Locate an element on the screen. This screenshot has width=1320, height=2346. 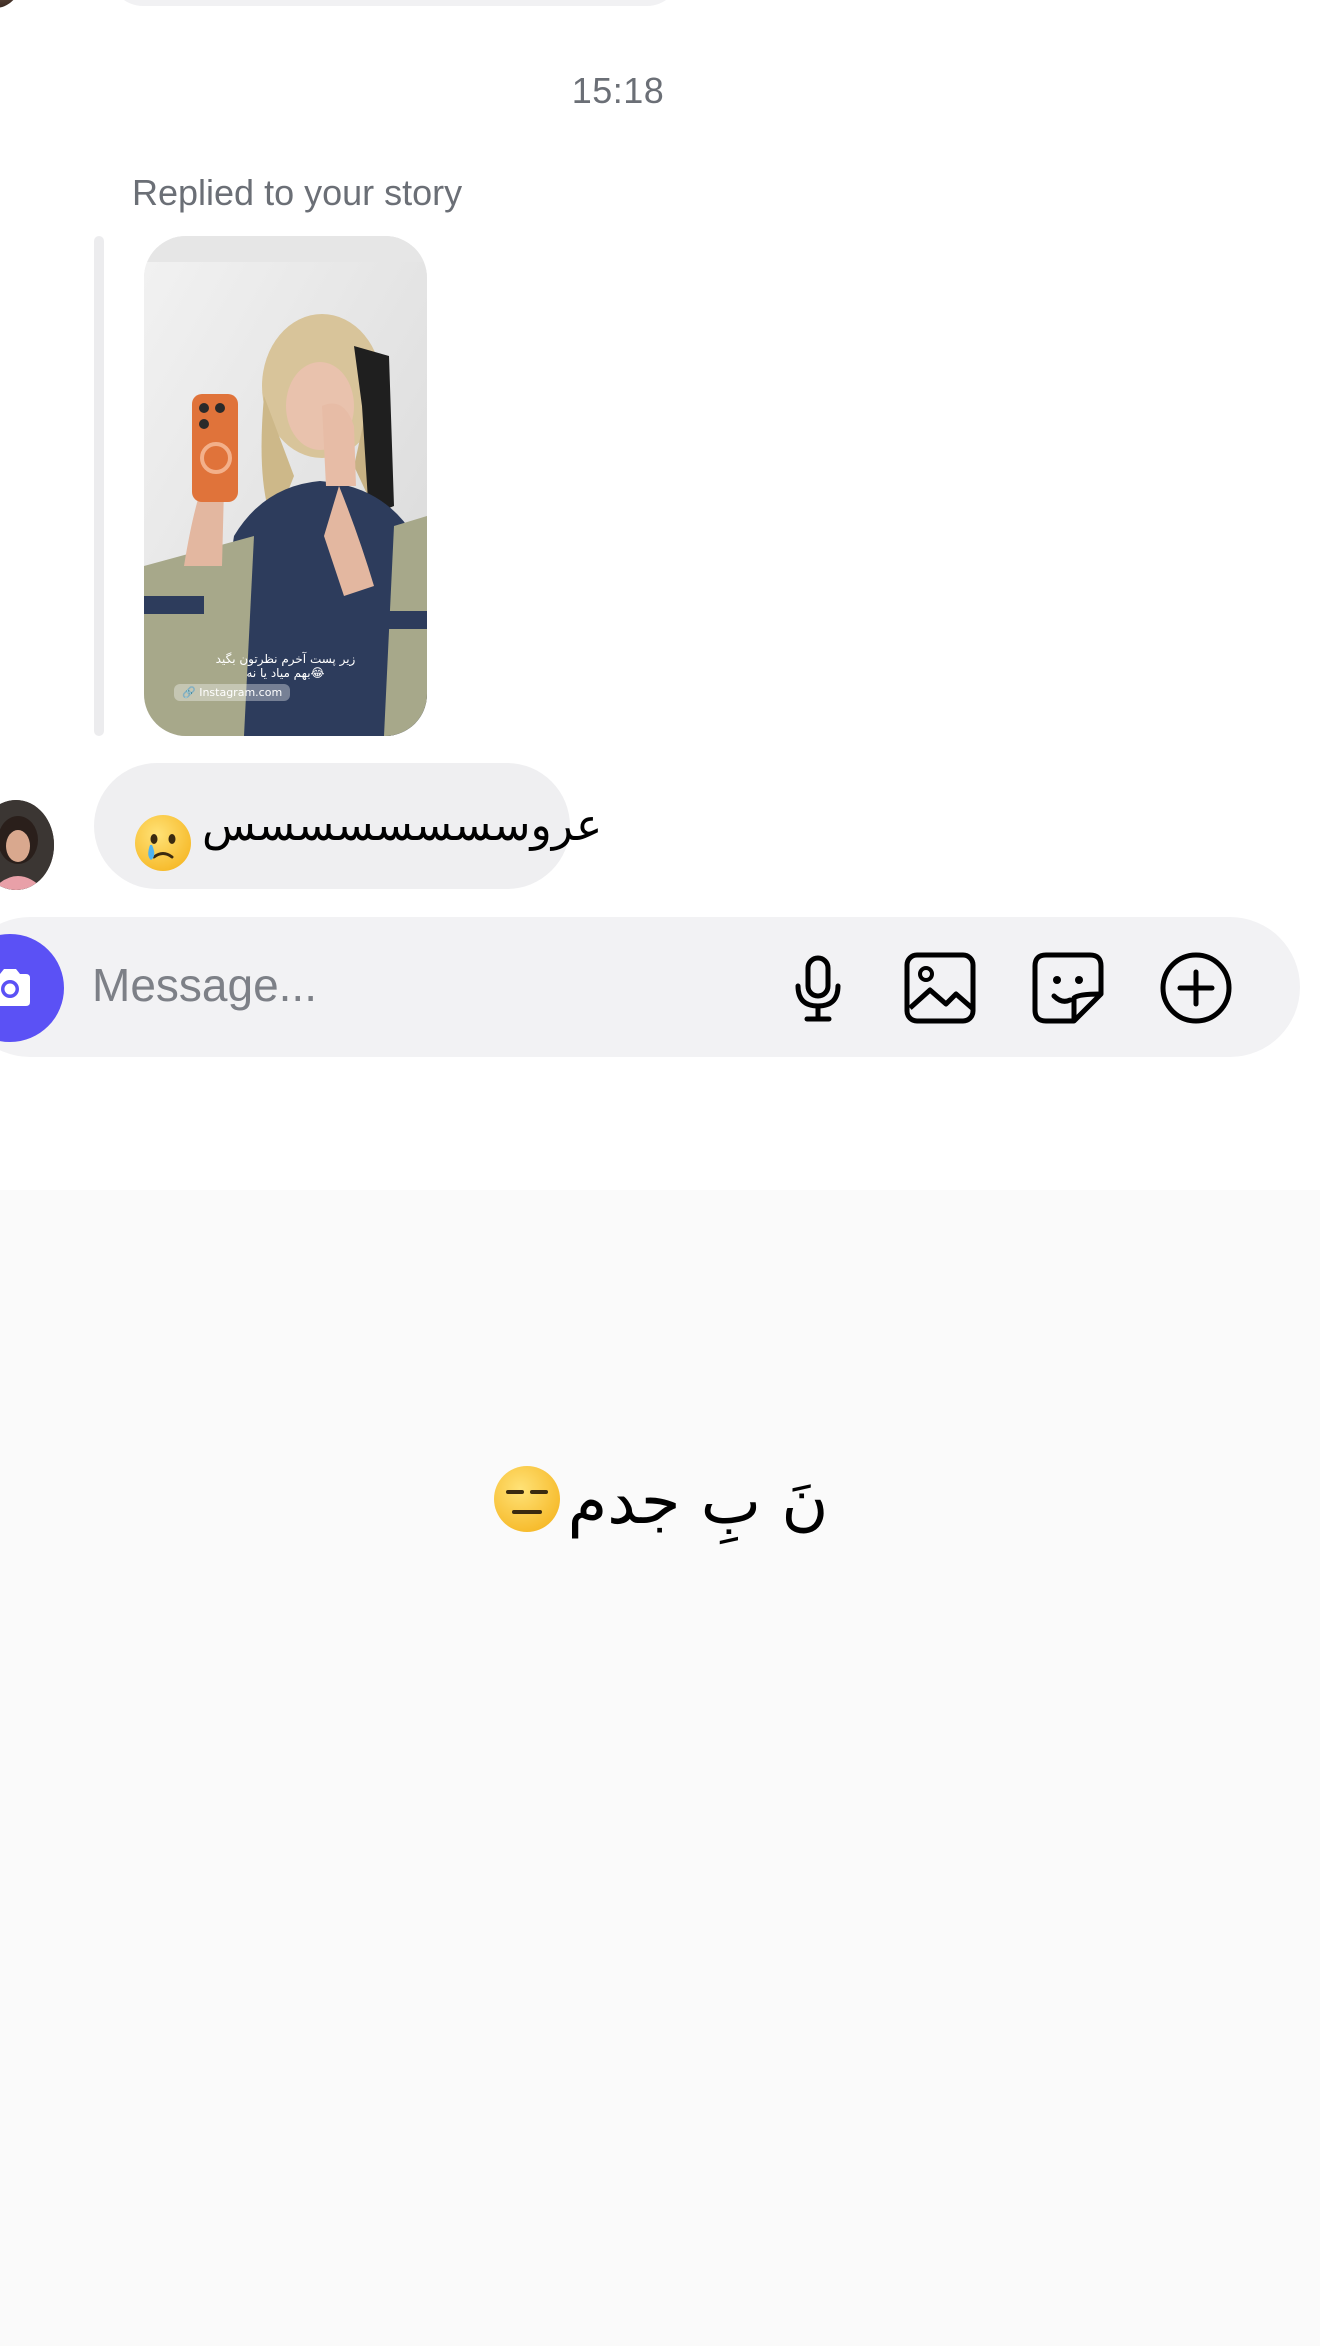
expressionless-face-icon is located at coordinates (527, 1499).